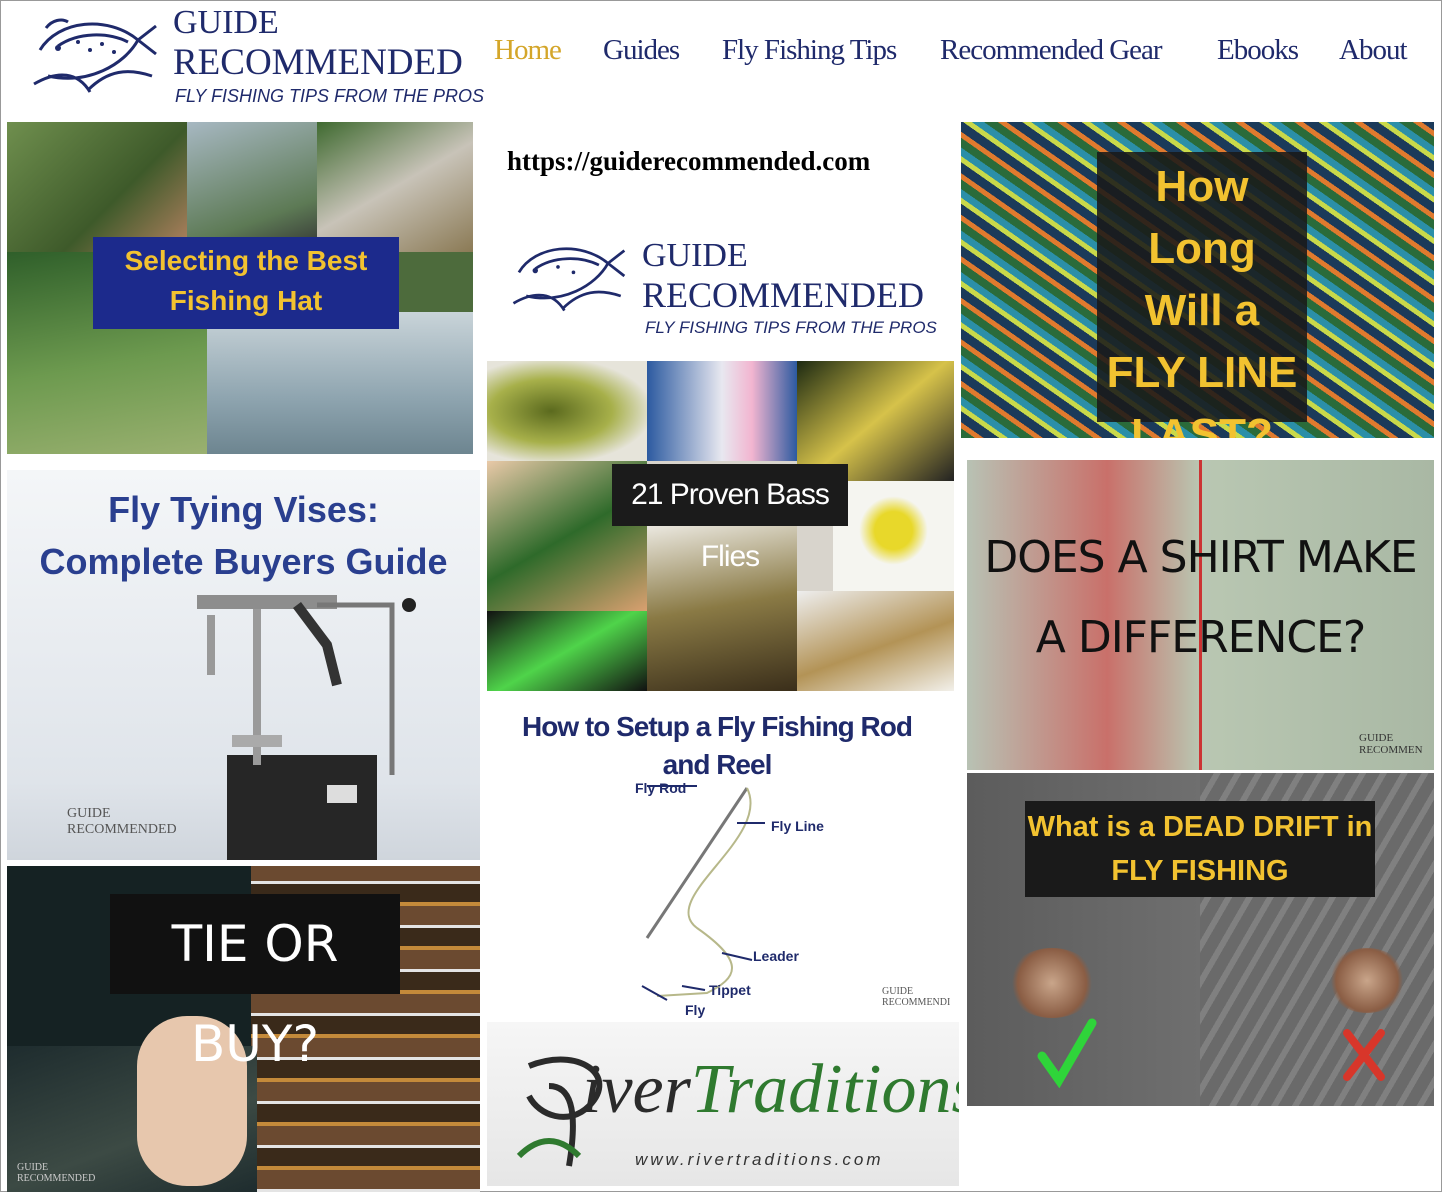 The image size is (1442, 1192). Describe the element at coordinates (1200, 849) in the screenshot. I see `dead-drift-title: What is a DEAD DRIFT in FLY FISHING` at that location.